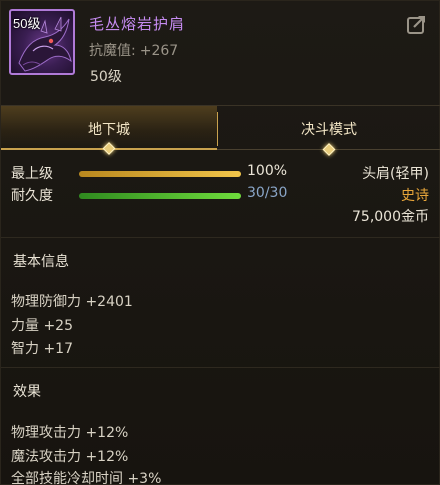 The width and height of the screenshot is (440, 485). What do you see at coordinates (32, 196) in the screenshot?
I see `durability-label: 耐久度` at bounding box center [32, 196].